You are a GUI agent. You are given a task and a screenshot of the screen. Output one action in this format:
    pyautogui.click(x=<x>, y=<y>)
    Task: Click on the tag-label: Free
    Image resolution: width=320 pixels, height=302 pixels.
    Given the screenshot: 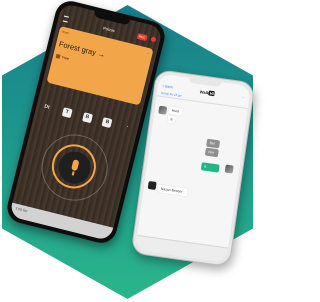 What is the action you would take?
    pyautogui.click(x=65, y=58)
    